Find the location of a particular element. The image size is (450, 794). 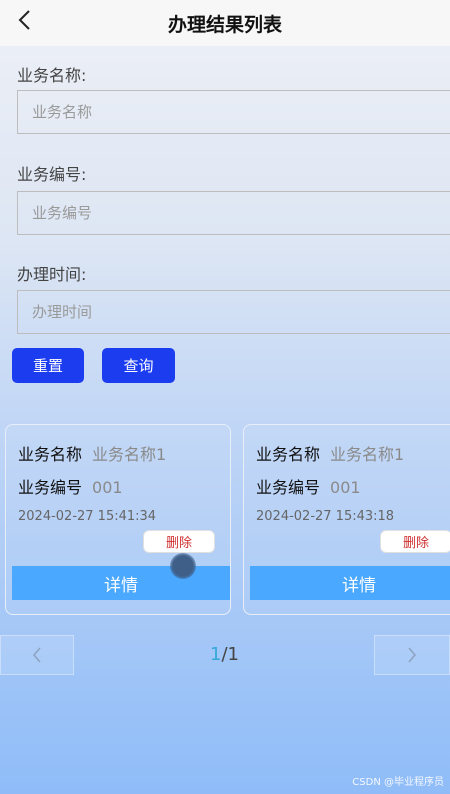

handle-time-label: 办理时间: is located at coordinates (52, 274).